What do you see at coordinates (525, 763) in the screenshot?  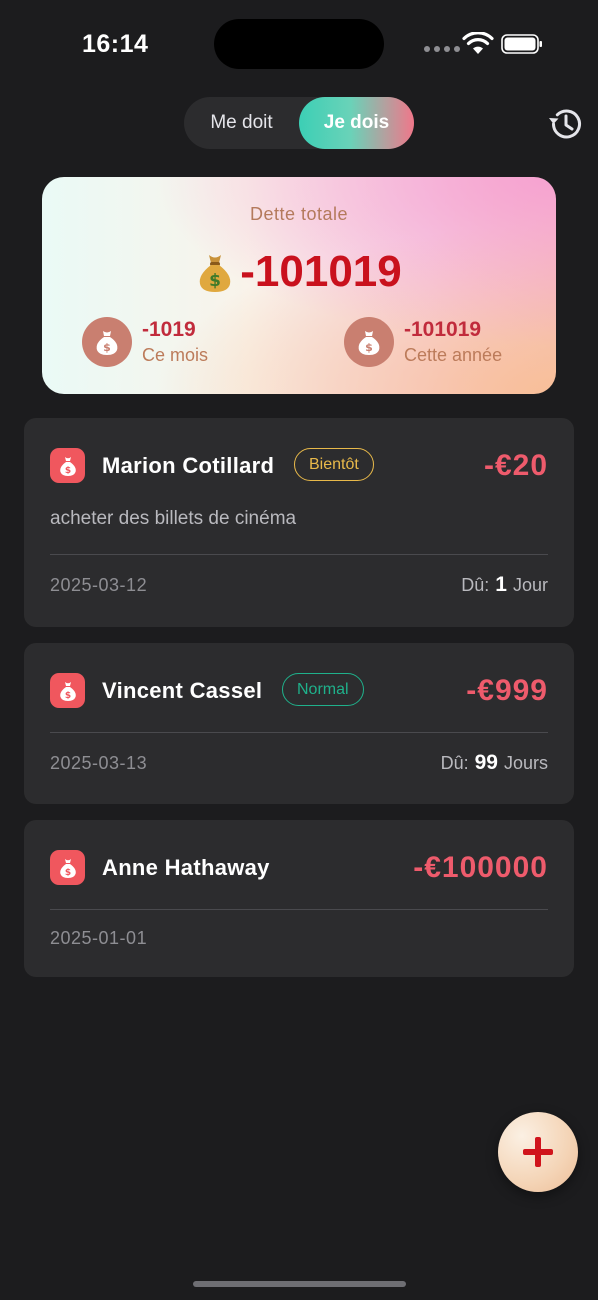 I see `due-unit: Jours` at bounding box center [525, 763].